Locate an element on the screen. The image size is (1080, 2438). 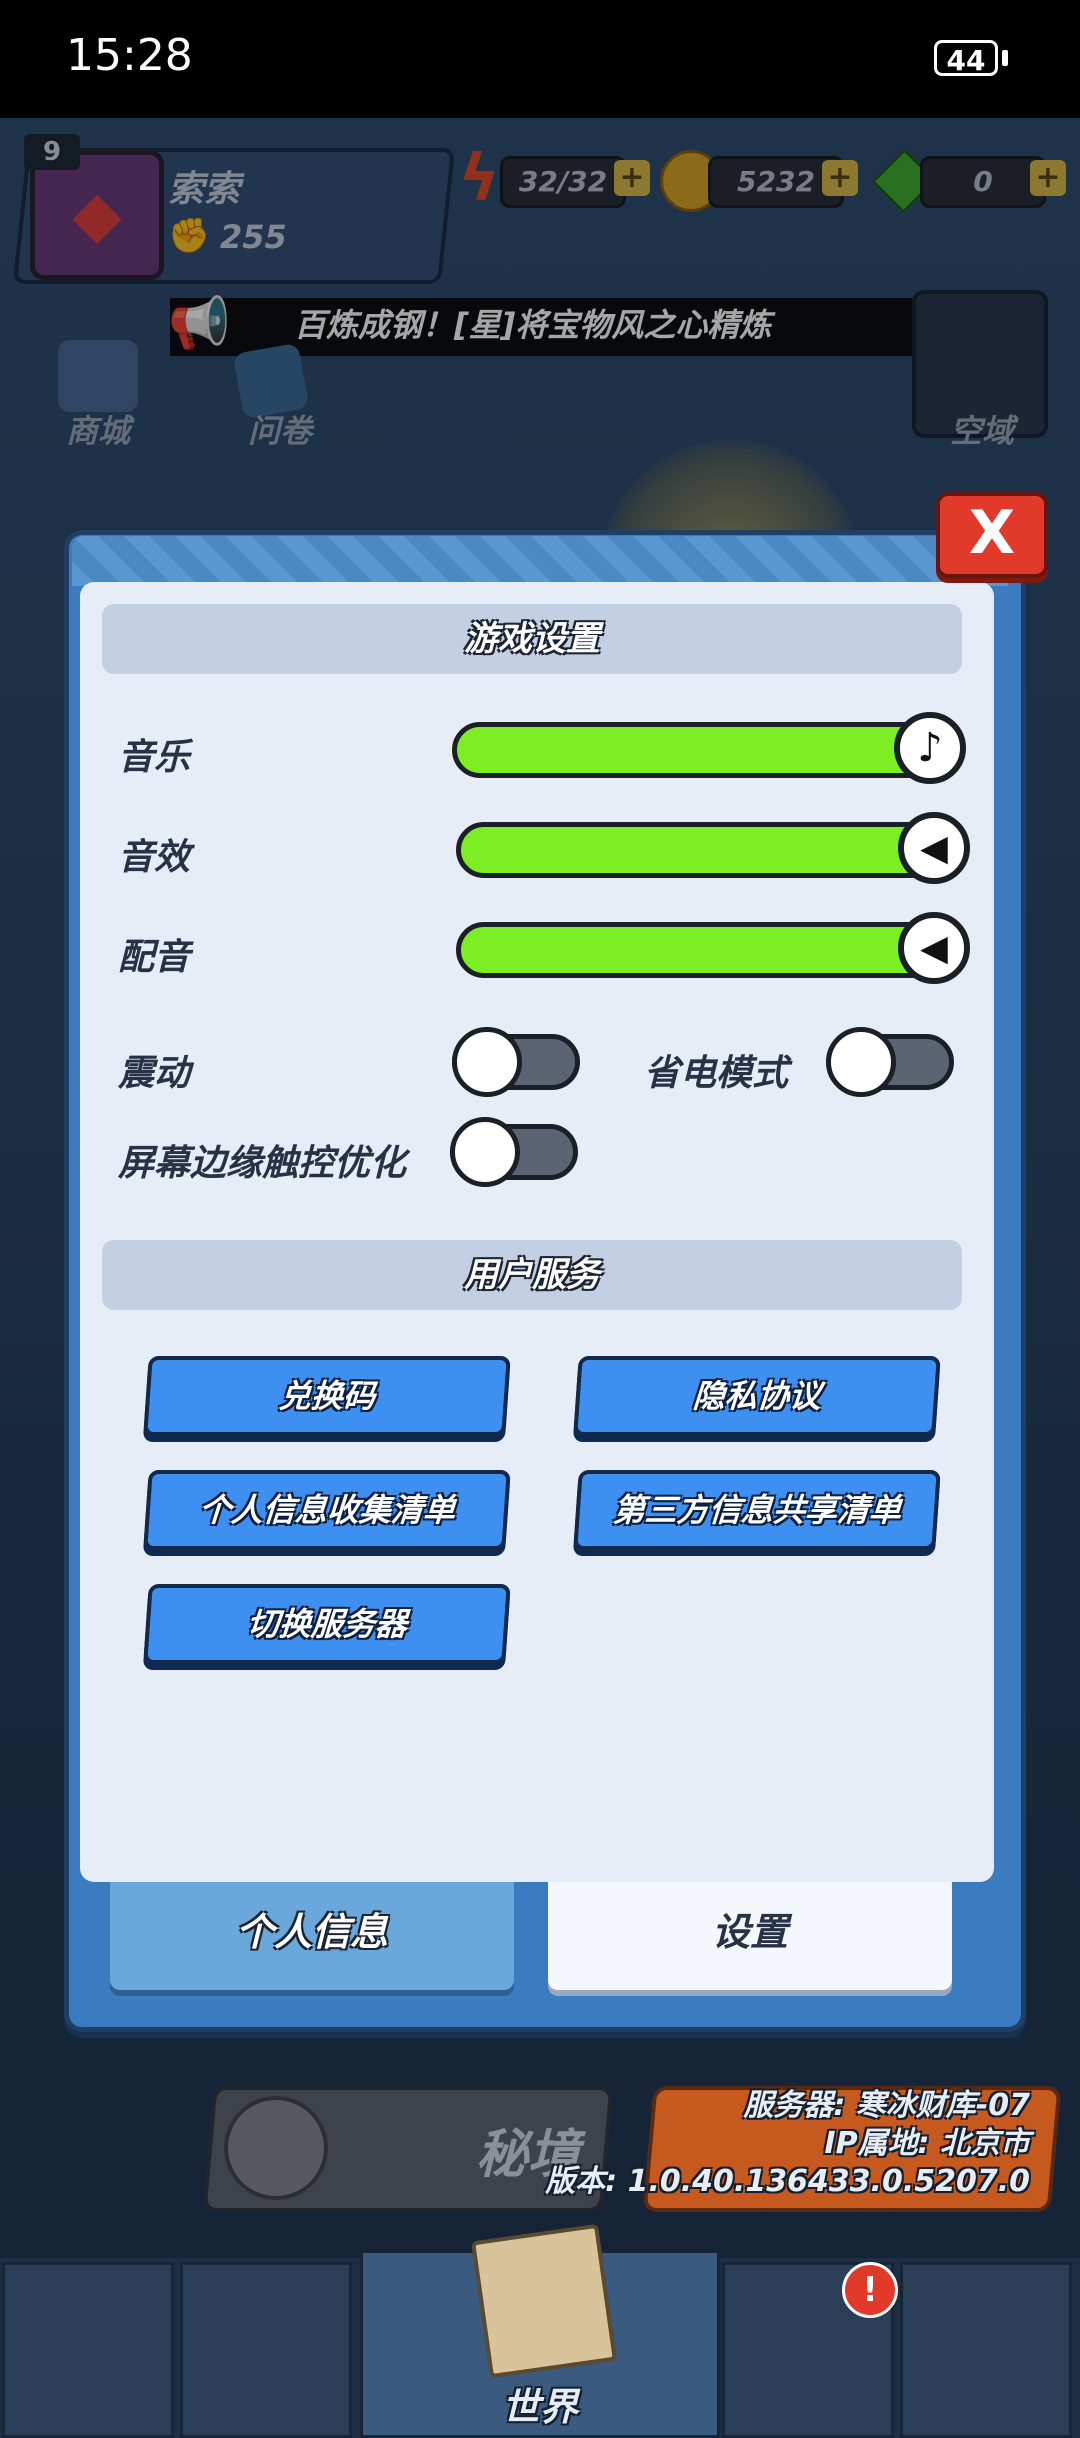
redeem-code-button: 兑换码 is located at coordinates (327, 1396).